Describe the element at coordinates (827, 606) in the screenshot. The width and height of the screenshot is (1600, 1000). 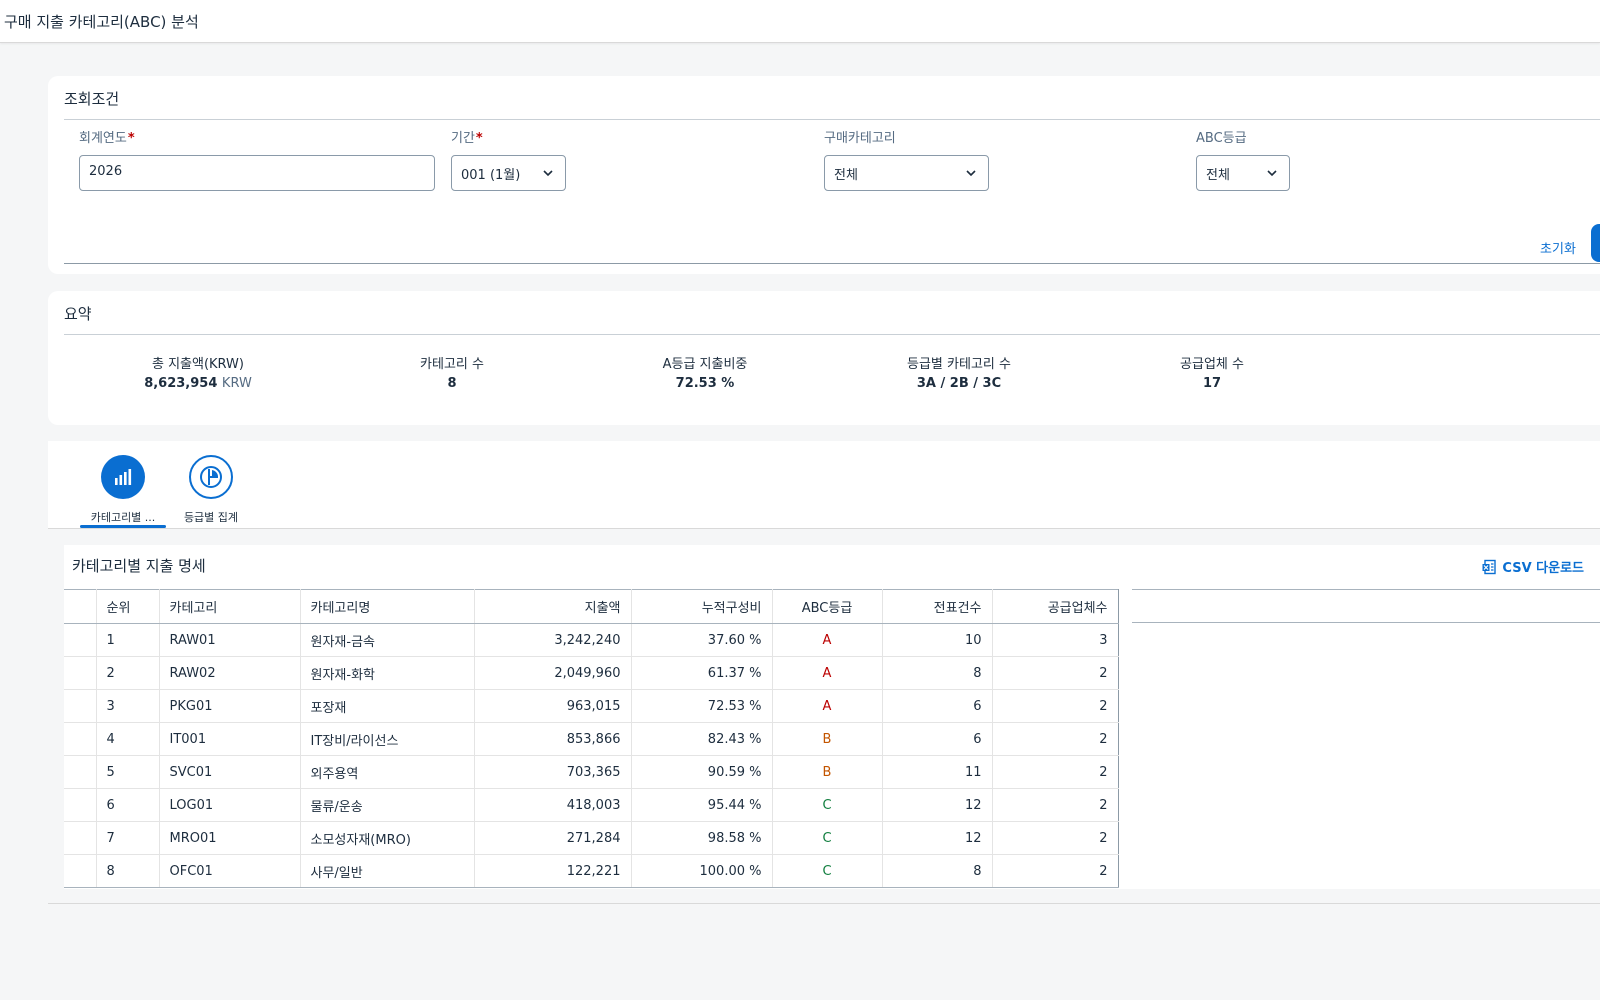
I see `col-header-abc-grade: ABC등급` at that location.